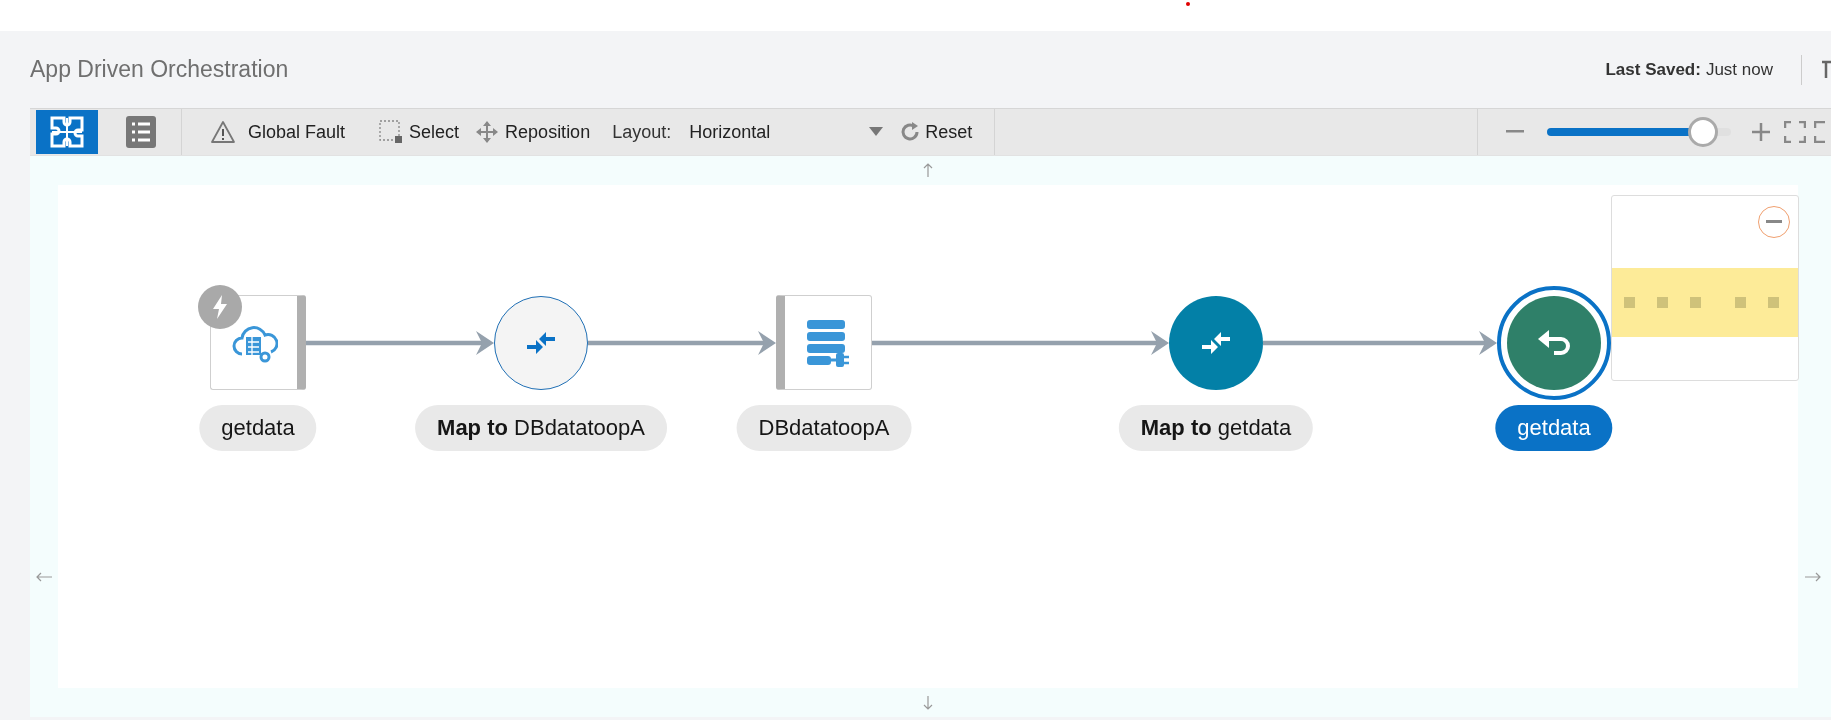  I want to click on slider-thumb, so click(1703, 132).